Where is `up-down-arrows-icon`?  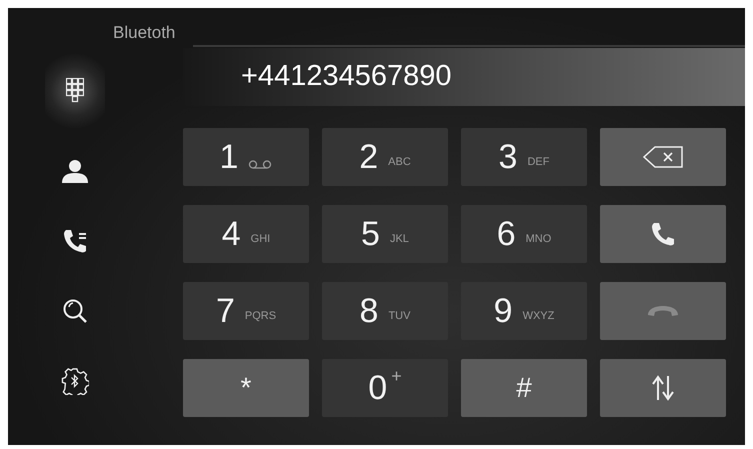
up-down-arrows-icon is located at coordinates (663, 388).